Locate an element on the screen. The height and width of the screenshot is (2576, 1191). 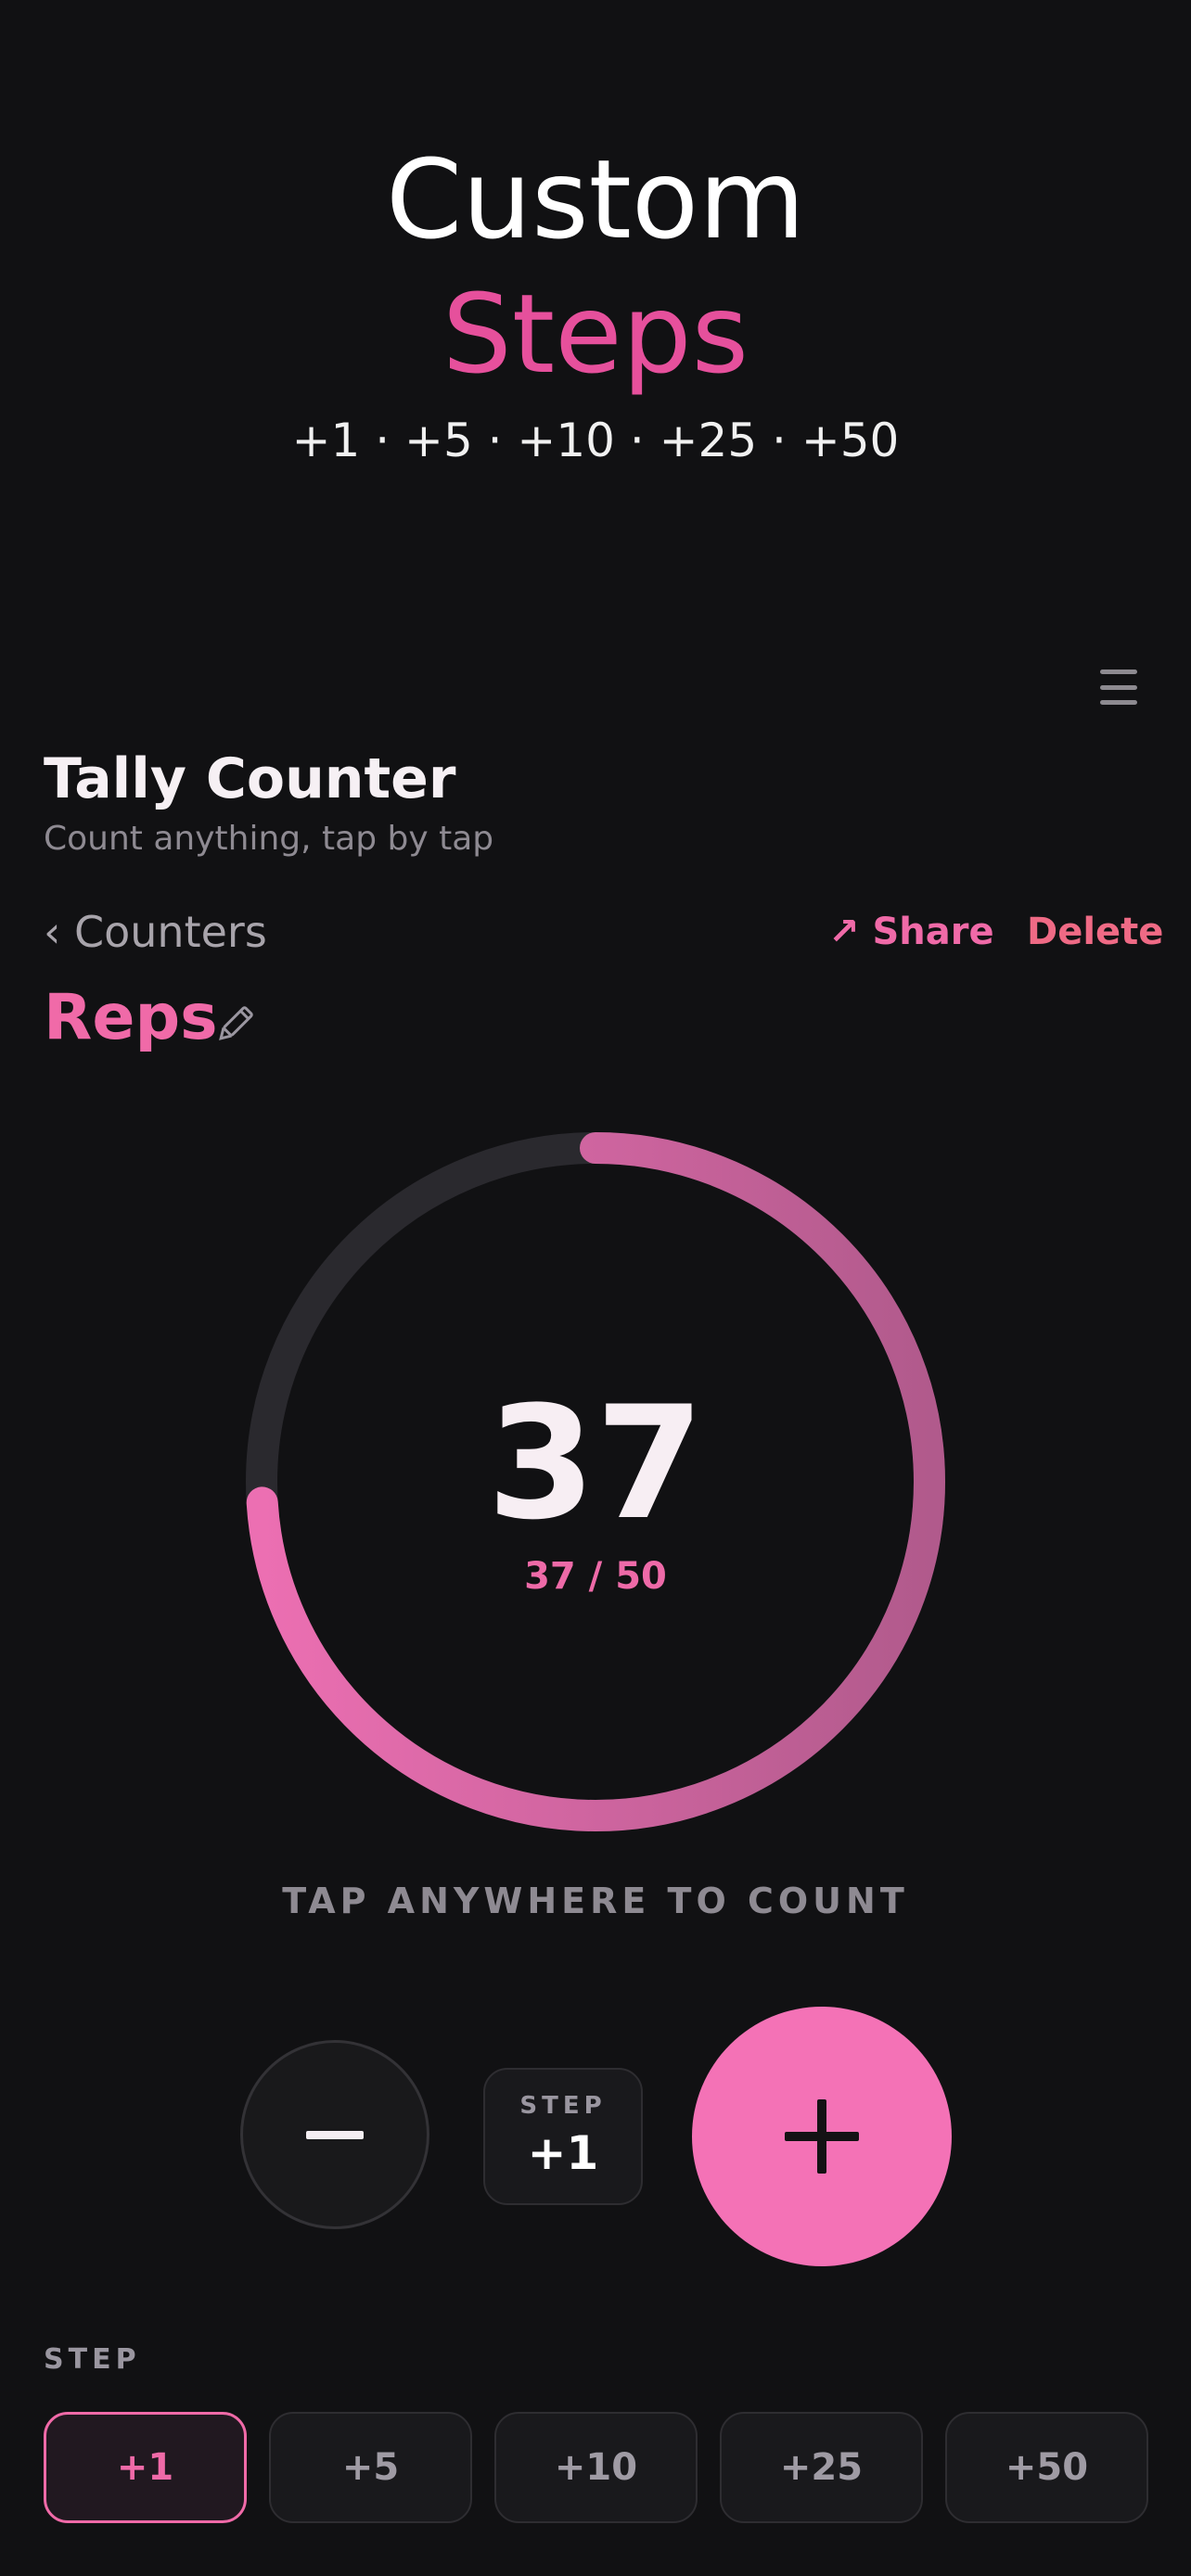
step-indicator-label: STEP is located at coordinates (563, 2106).